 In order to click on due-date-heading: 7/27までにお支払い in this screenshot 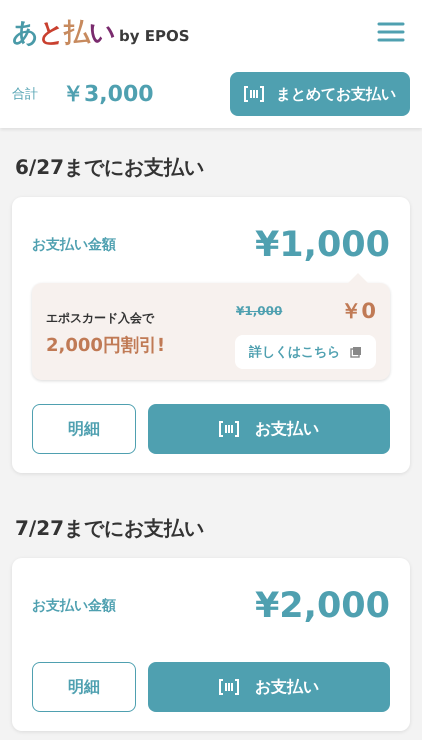, I will do `click(110, 528)`.